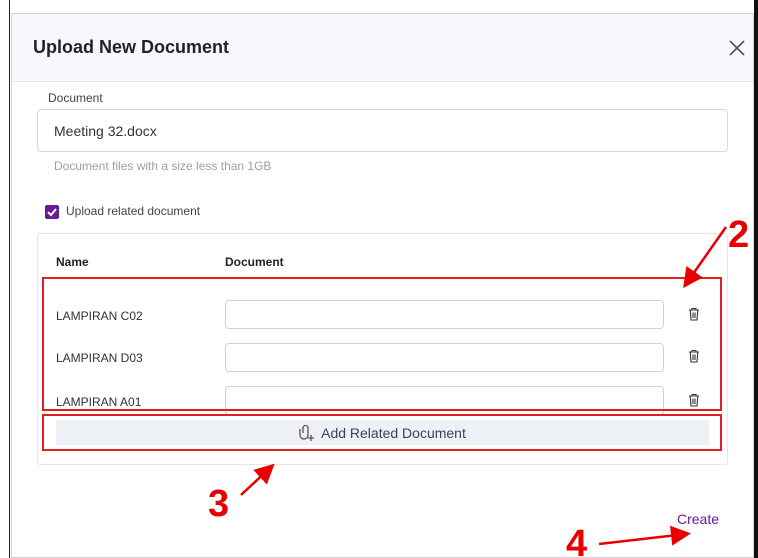 This screenshot has width=758, height=558. I want to click on annotation-number-4: 4, so click(577, 540).